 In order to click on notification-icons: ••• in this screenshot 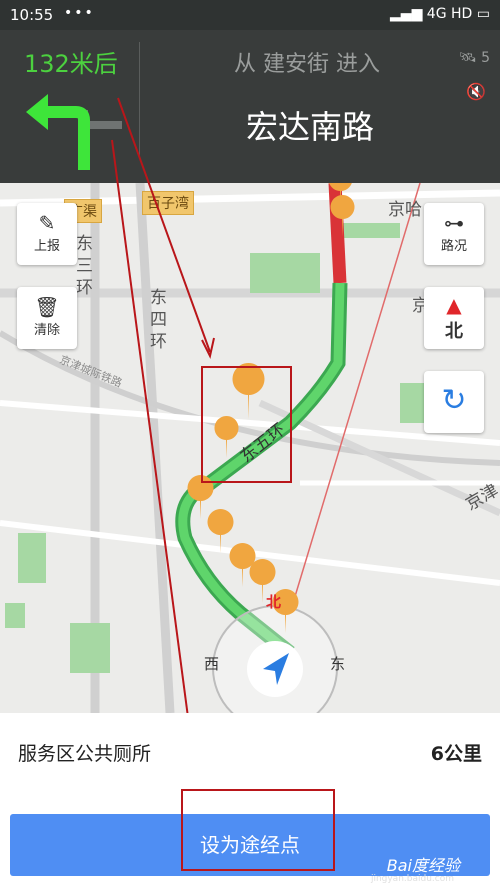, I will do `click(79, 13)`.